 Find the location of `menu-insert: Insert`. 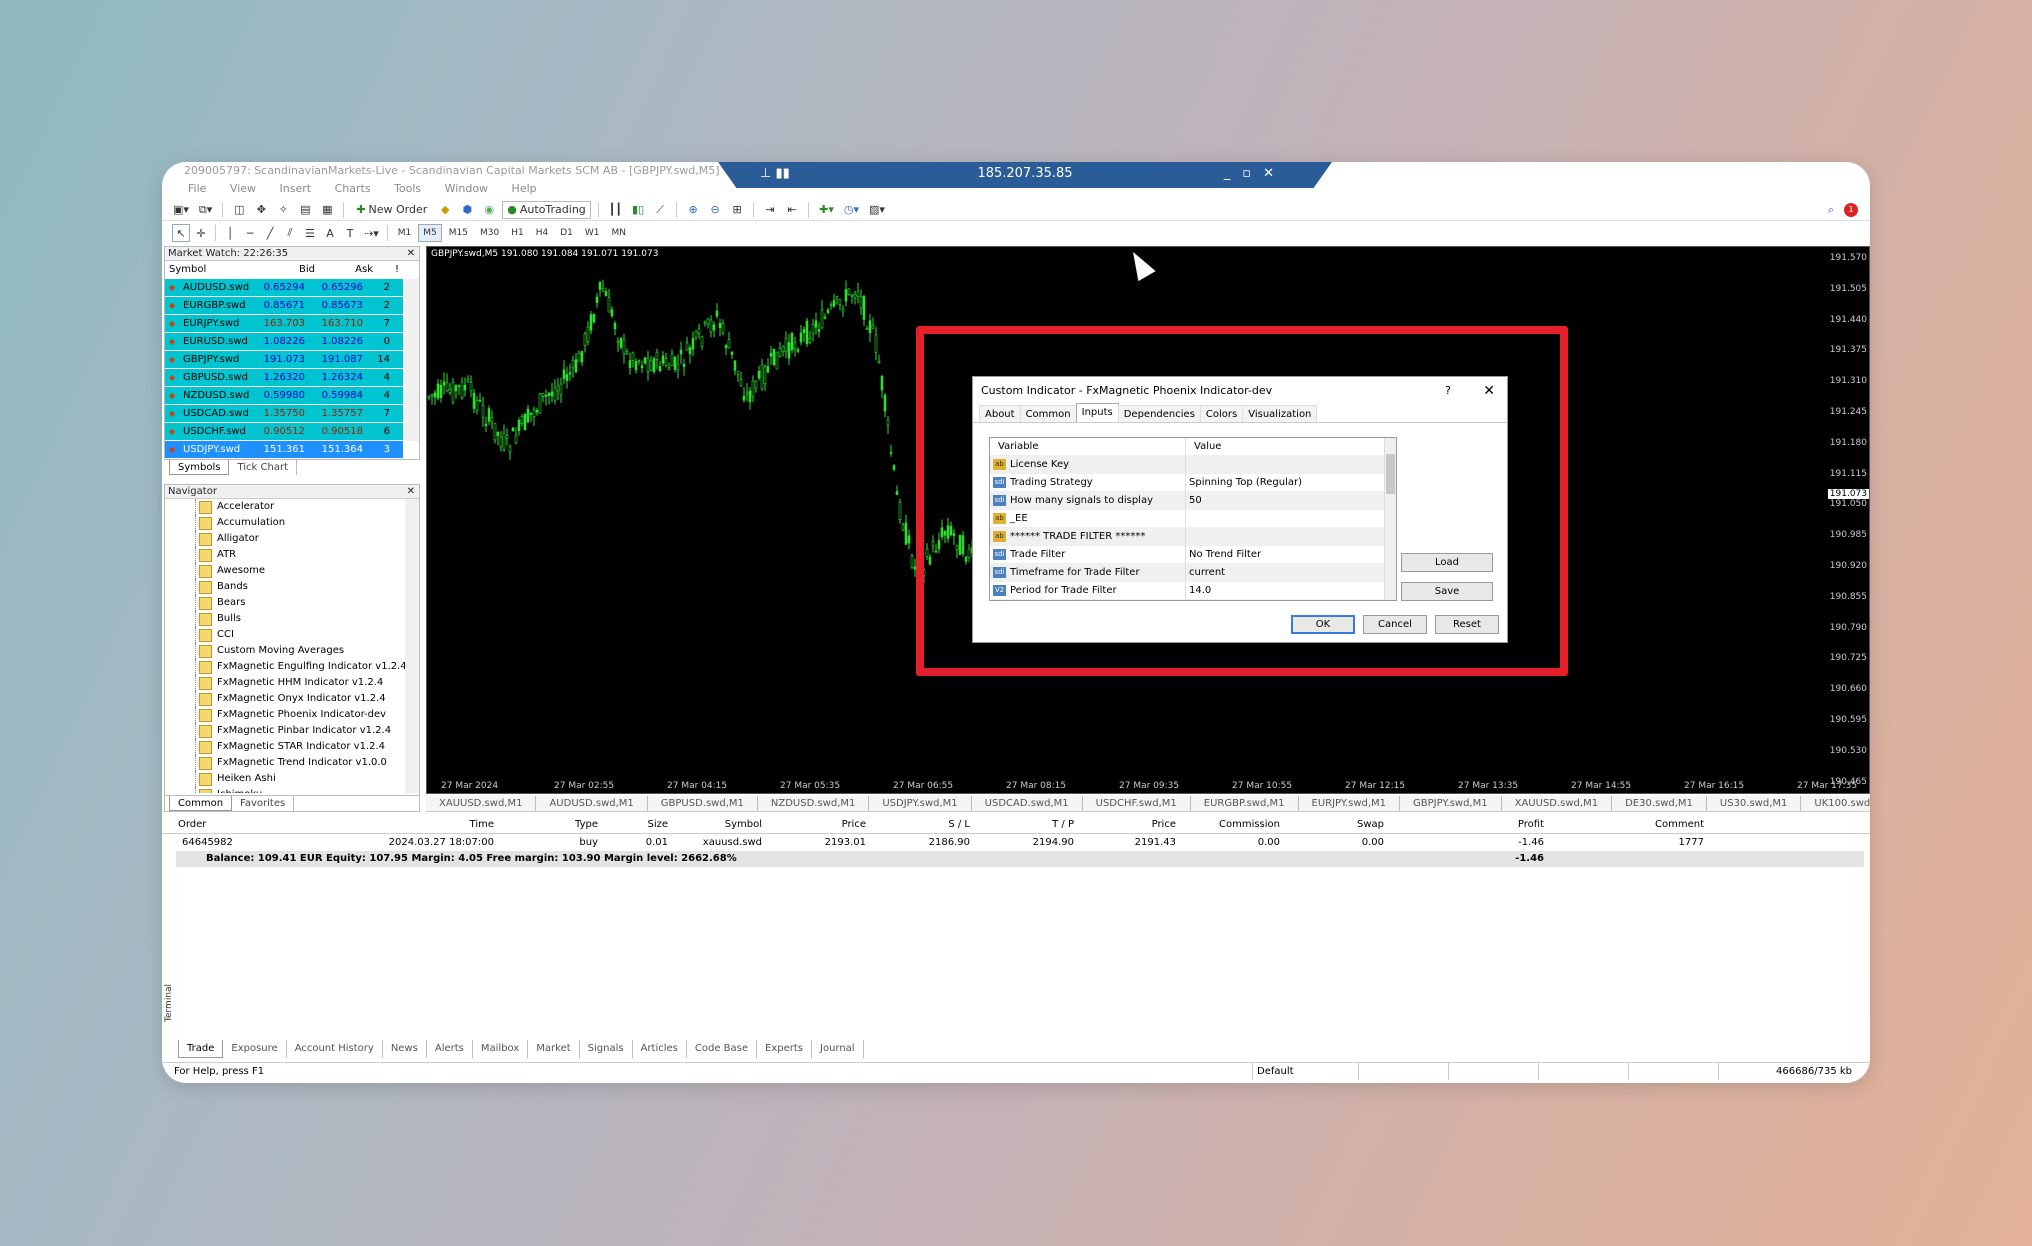

menu-insert: Insert is located at coordinates (296, 188).